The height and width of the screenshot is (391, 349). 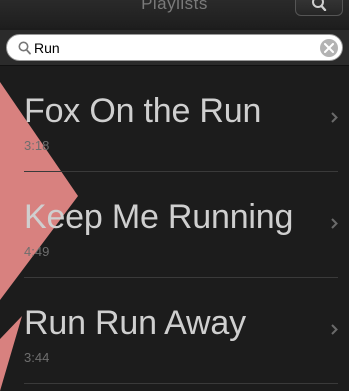 I want to click on clear-search-button, so click(x=329, y=48).